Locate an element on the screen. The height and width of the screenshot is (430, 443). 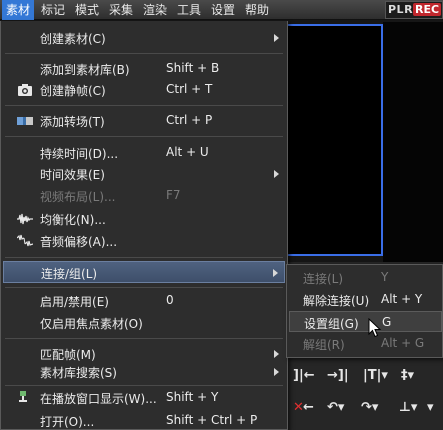
menu-item-shortcut: Ctrl + P is located at coordinates (189, 120).